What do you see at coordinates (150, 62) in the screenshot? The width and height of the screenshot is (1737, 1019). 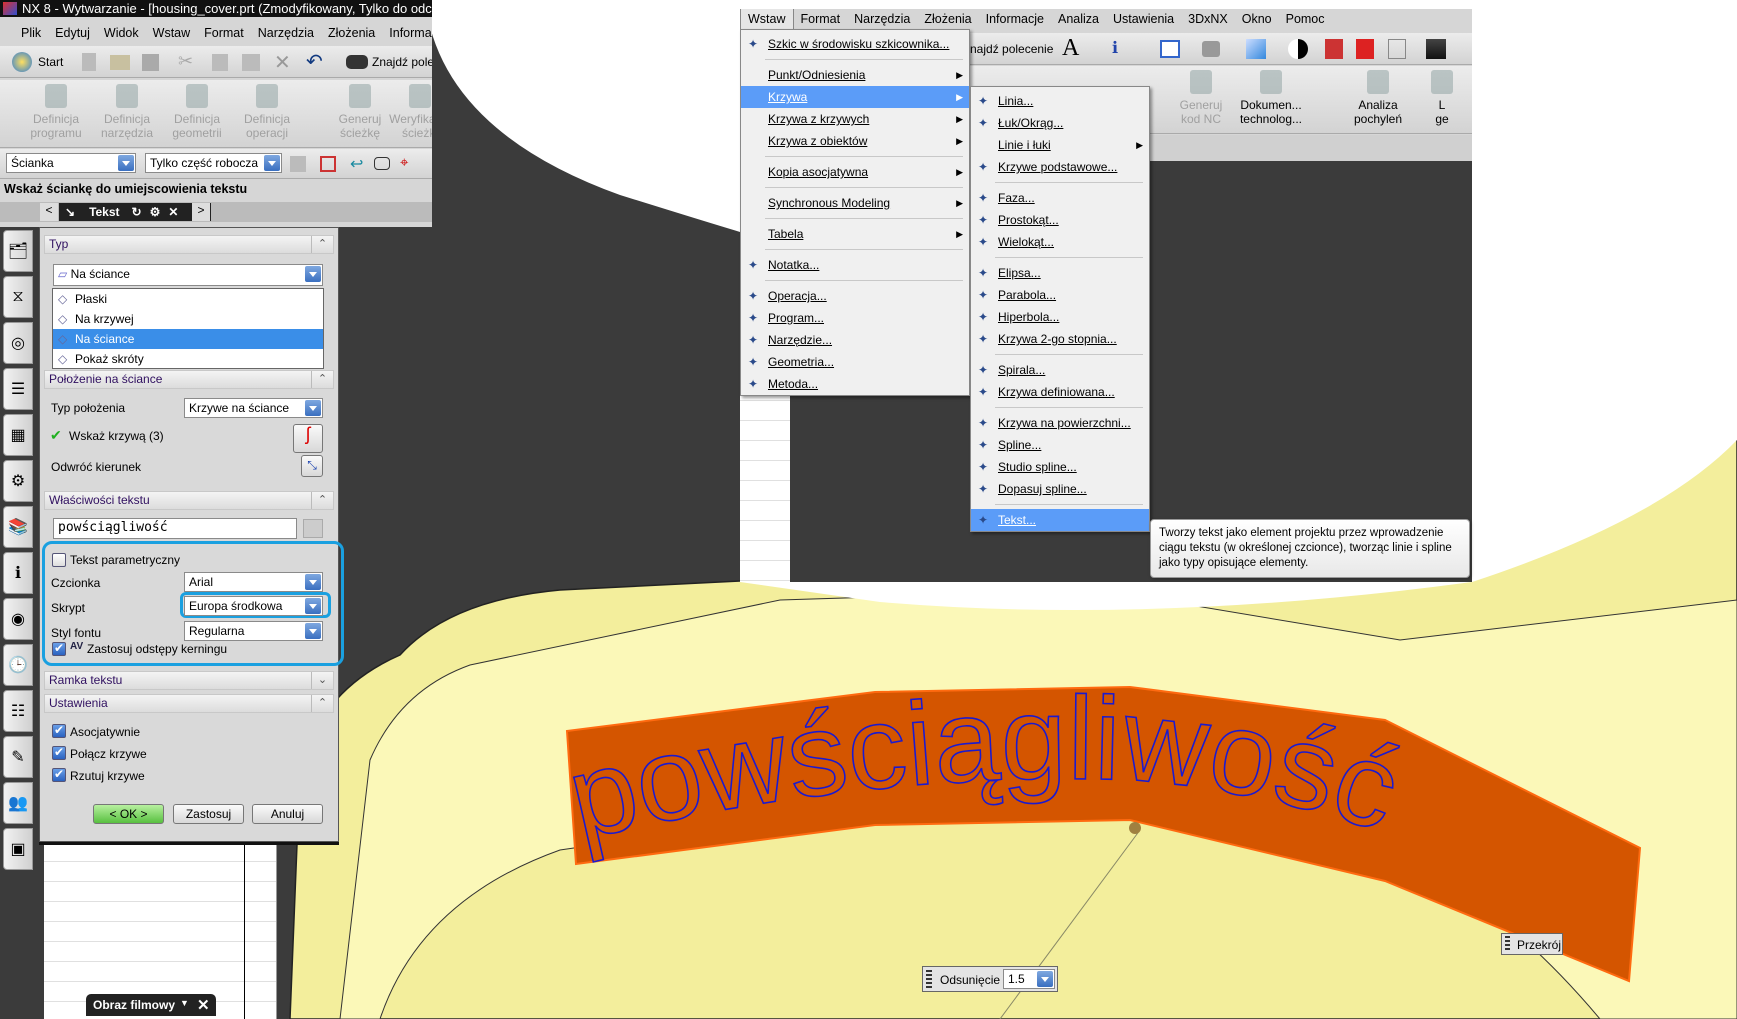 I see `save-icon` at bounding box center [150, 62].